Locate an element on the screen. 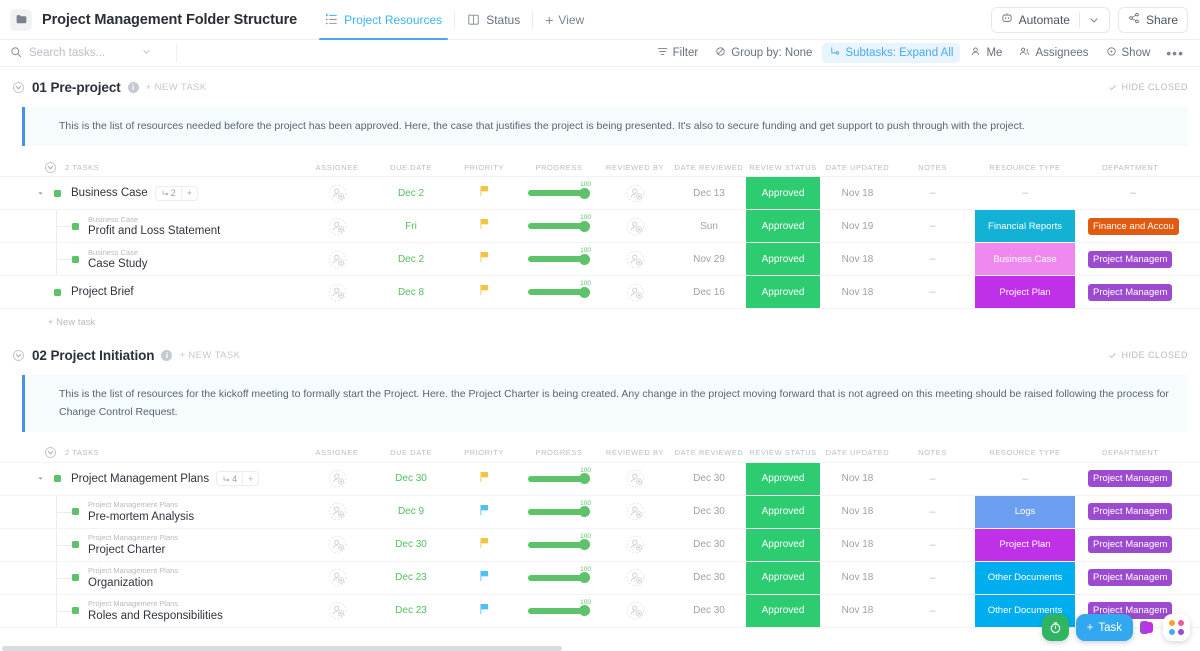  header-review-status: REVIEW STATUS is located at coordinates (783, 167).